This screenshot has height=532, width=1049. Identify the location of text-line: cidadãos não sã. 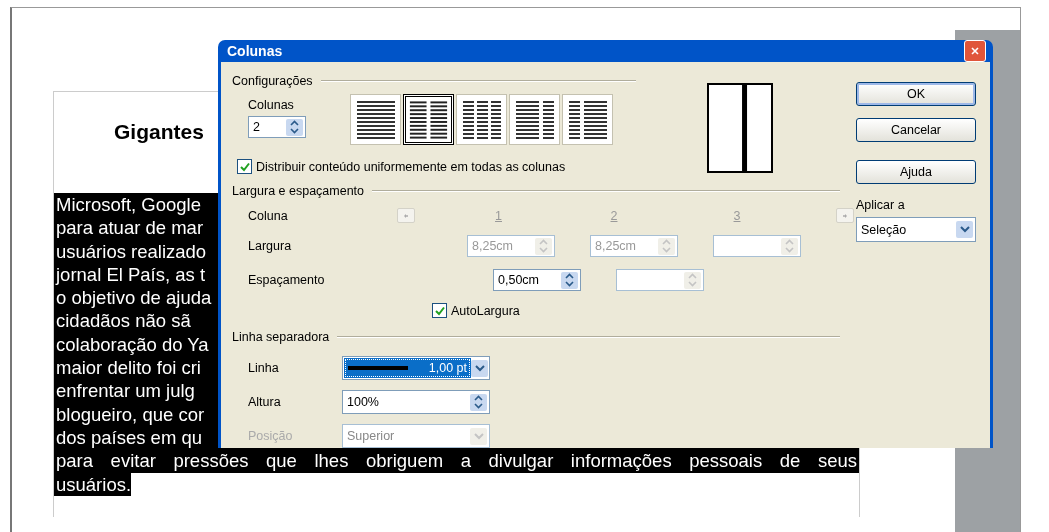
(123, 321).